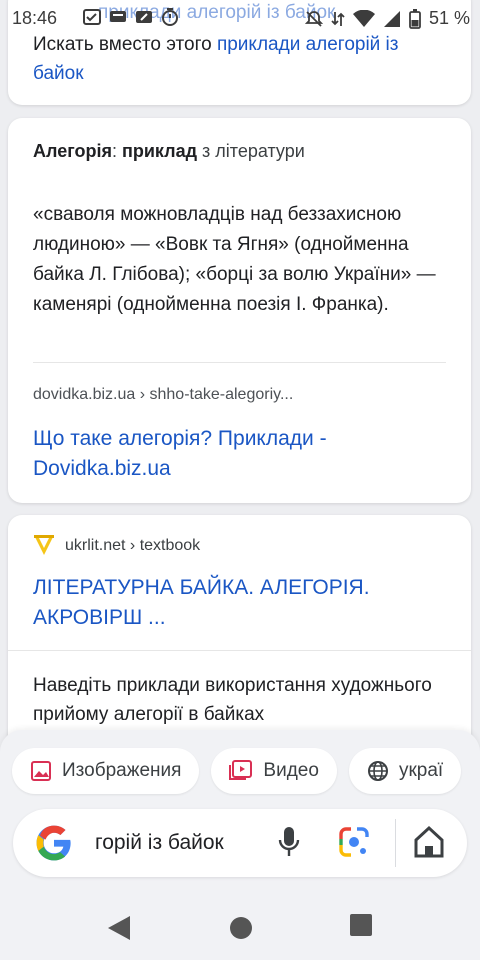 The height and width of the screenshot is (960, 480). I want to click on chip-video: Видео, so click(274, 771).